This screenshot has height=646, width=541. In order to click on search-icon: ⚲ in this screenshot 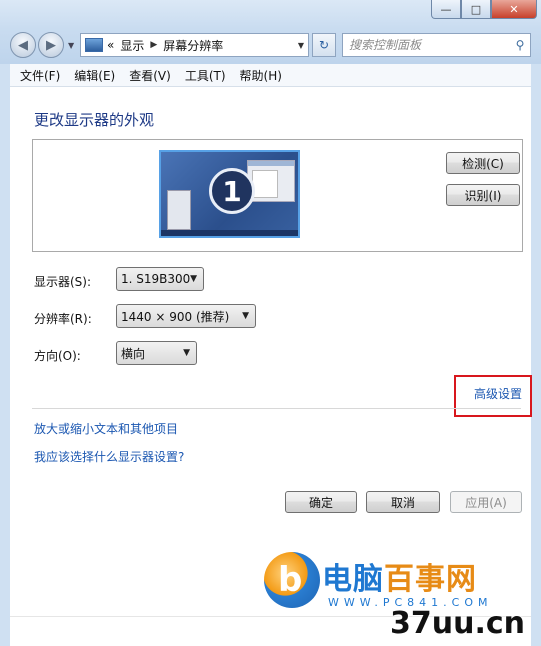, I will do `click(520, 45)`.